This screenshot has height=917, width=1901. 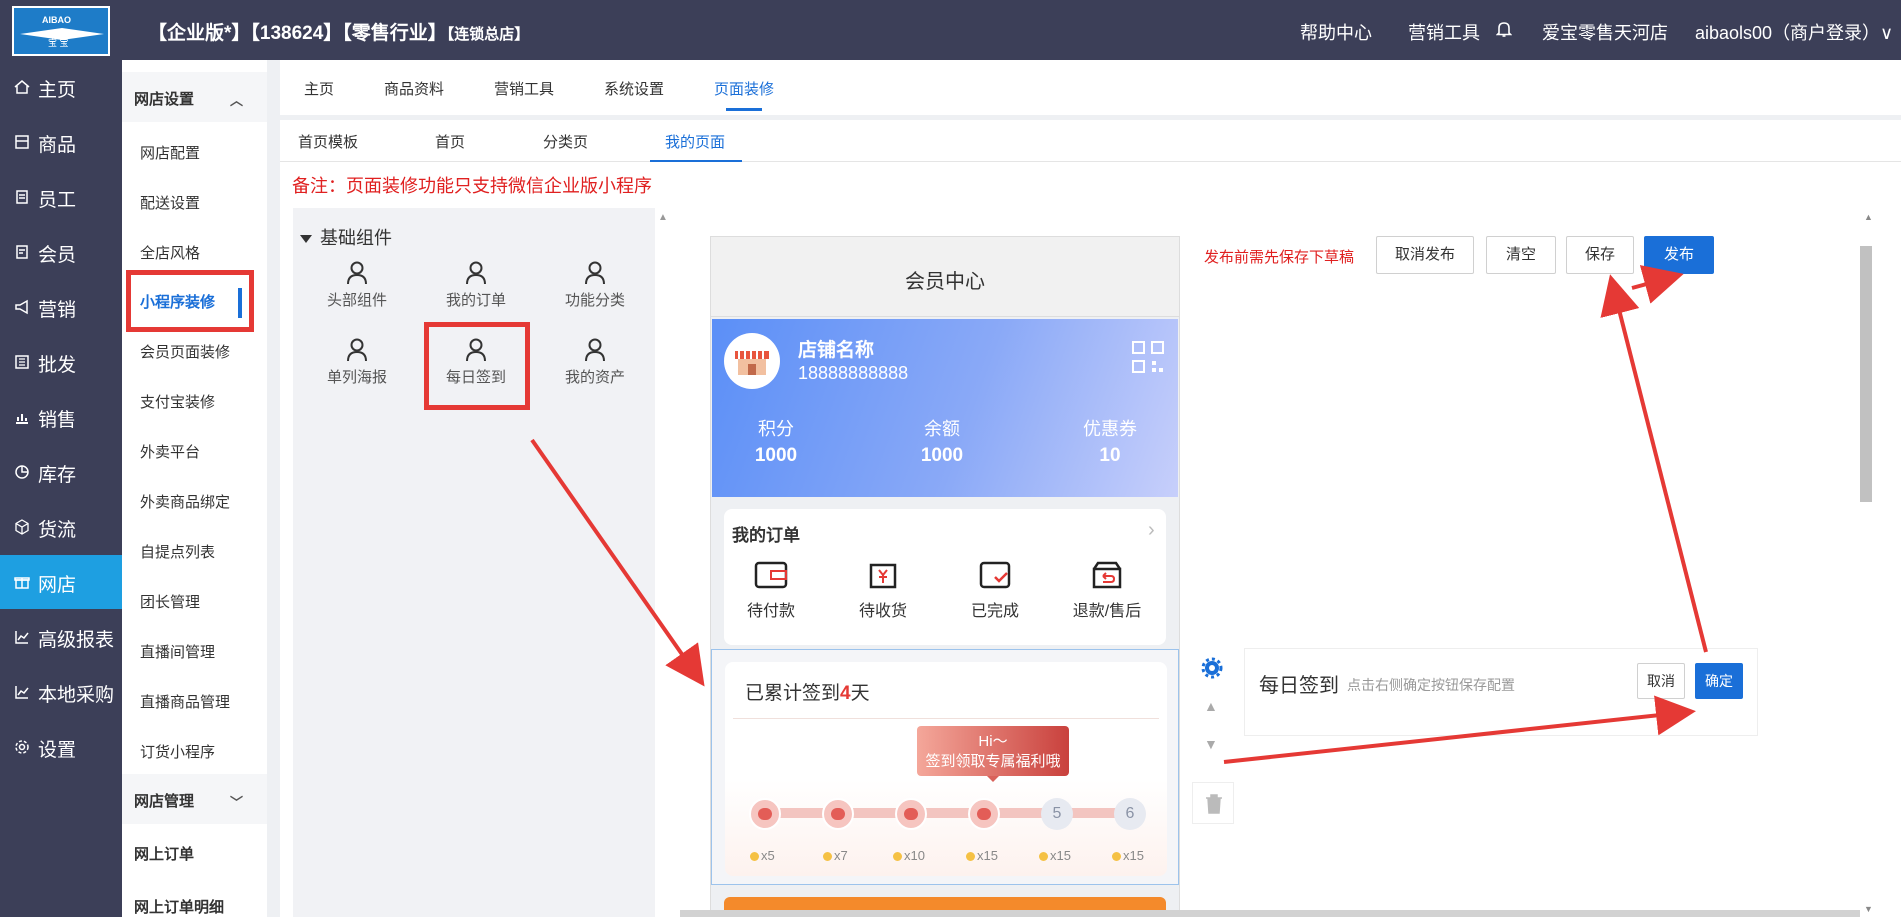 What do you see at coordinates (744, 88) in the screenshot?
I see `tab-page-decoration: 页面装修` at bounding box center [744, 88].